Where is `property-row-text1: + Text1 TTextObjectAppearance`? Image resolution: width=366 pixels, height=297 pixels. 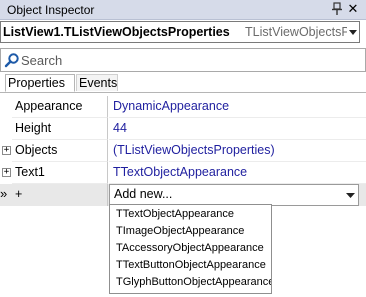
property-row-text1: + Text1 TTextObjectAppearance is located at coordinates (183, 173).